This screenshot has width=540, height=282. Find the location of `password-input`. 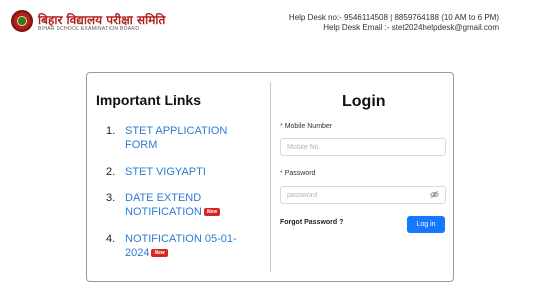

password-input is located at coordinates (363, 195).